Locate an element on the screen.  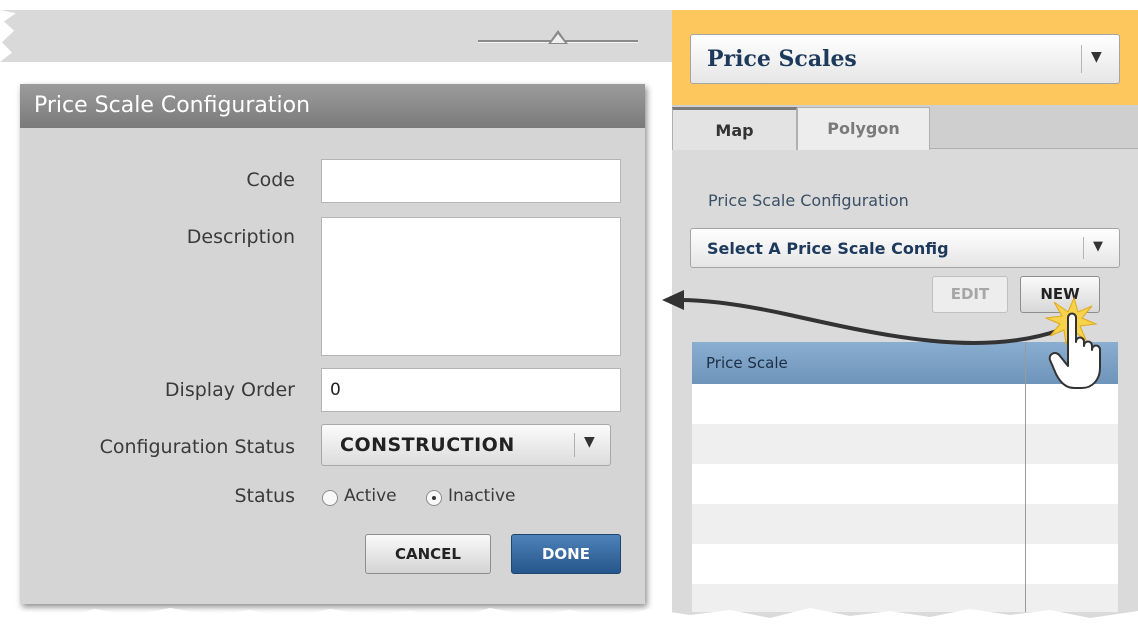
tab-map: Map is located at coordinates (734, 128).